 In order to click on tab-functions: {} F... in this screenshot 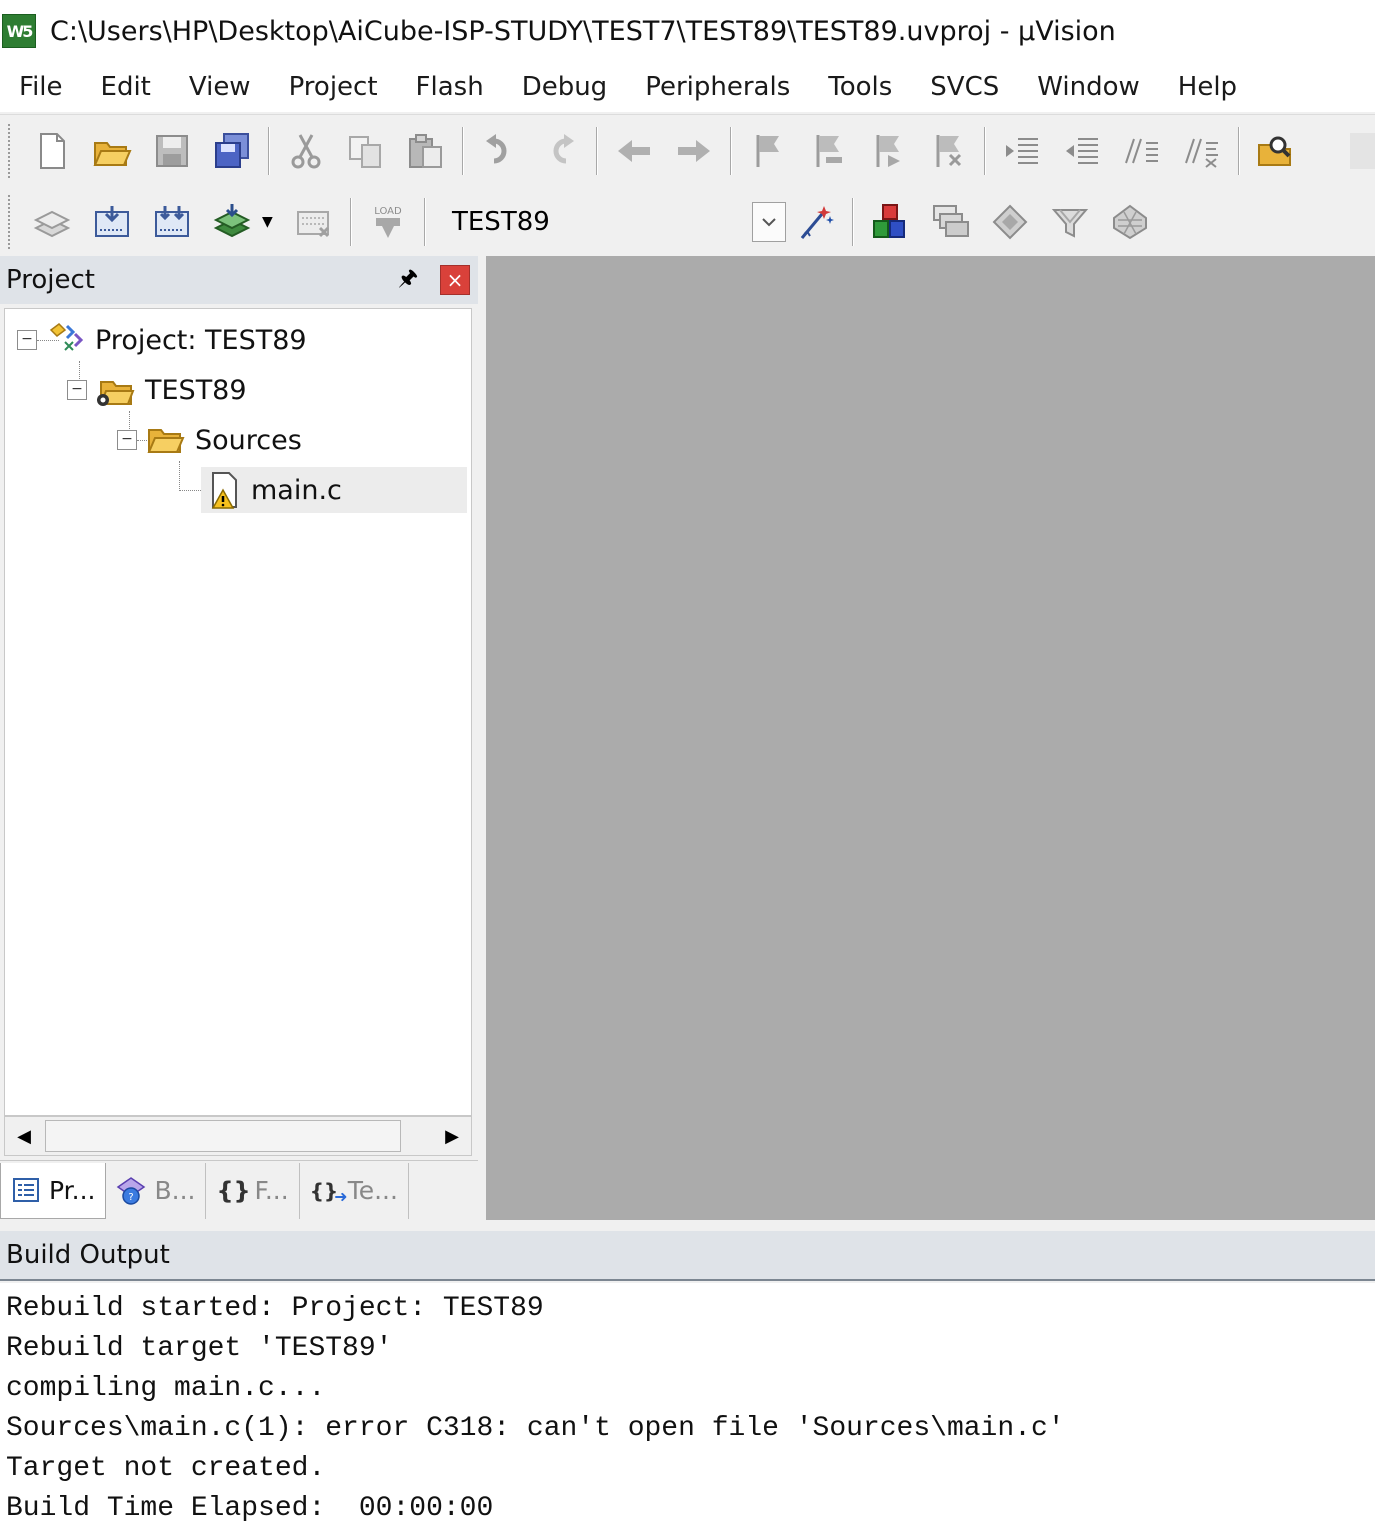, I will do `click(253, 1190)`.